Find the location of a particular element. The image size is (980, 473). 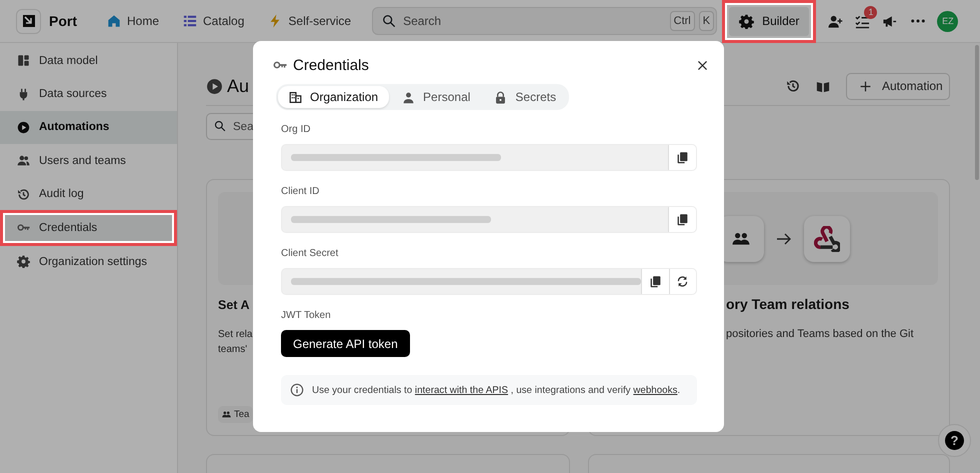

house-icon is located at coordinates (114, 21).